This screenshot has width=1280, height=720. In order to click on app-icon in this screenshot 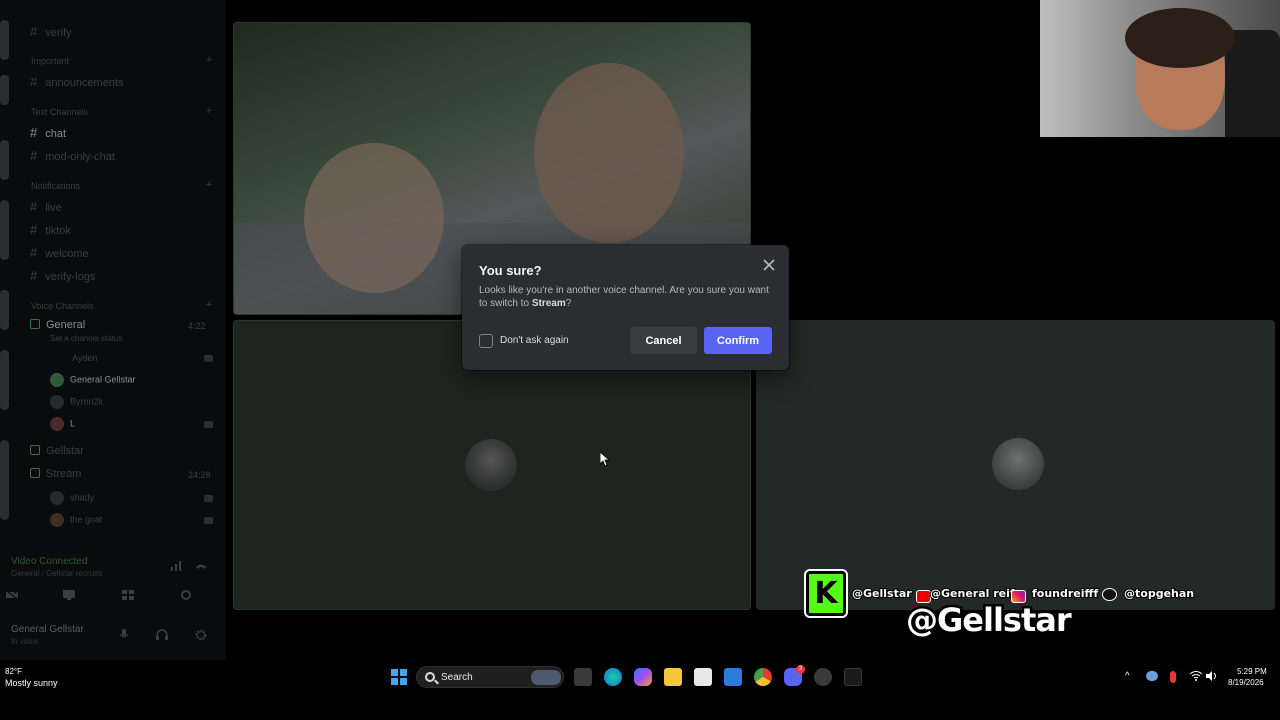, I will do `click(853, 677)`.